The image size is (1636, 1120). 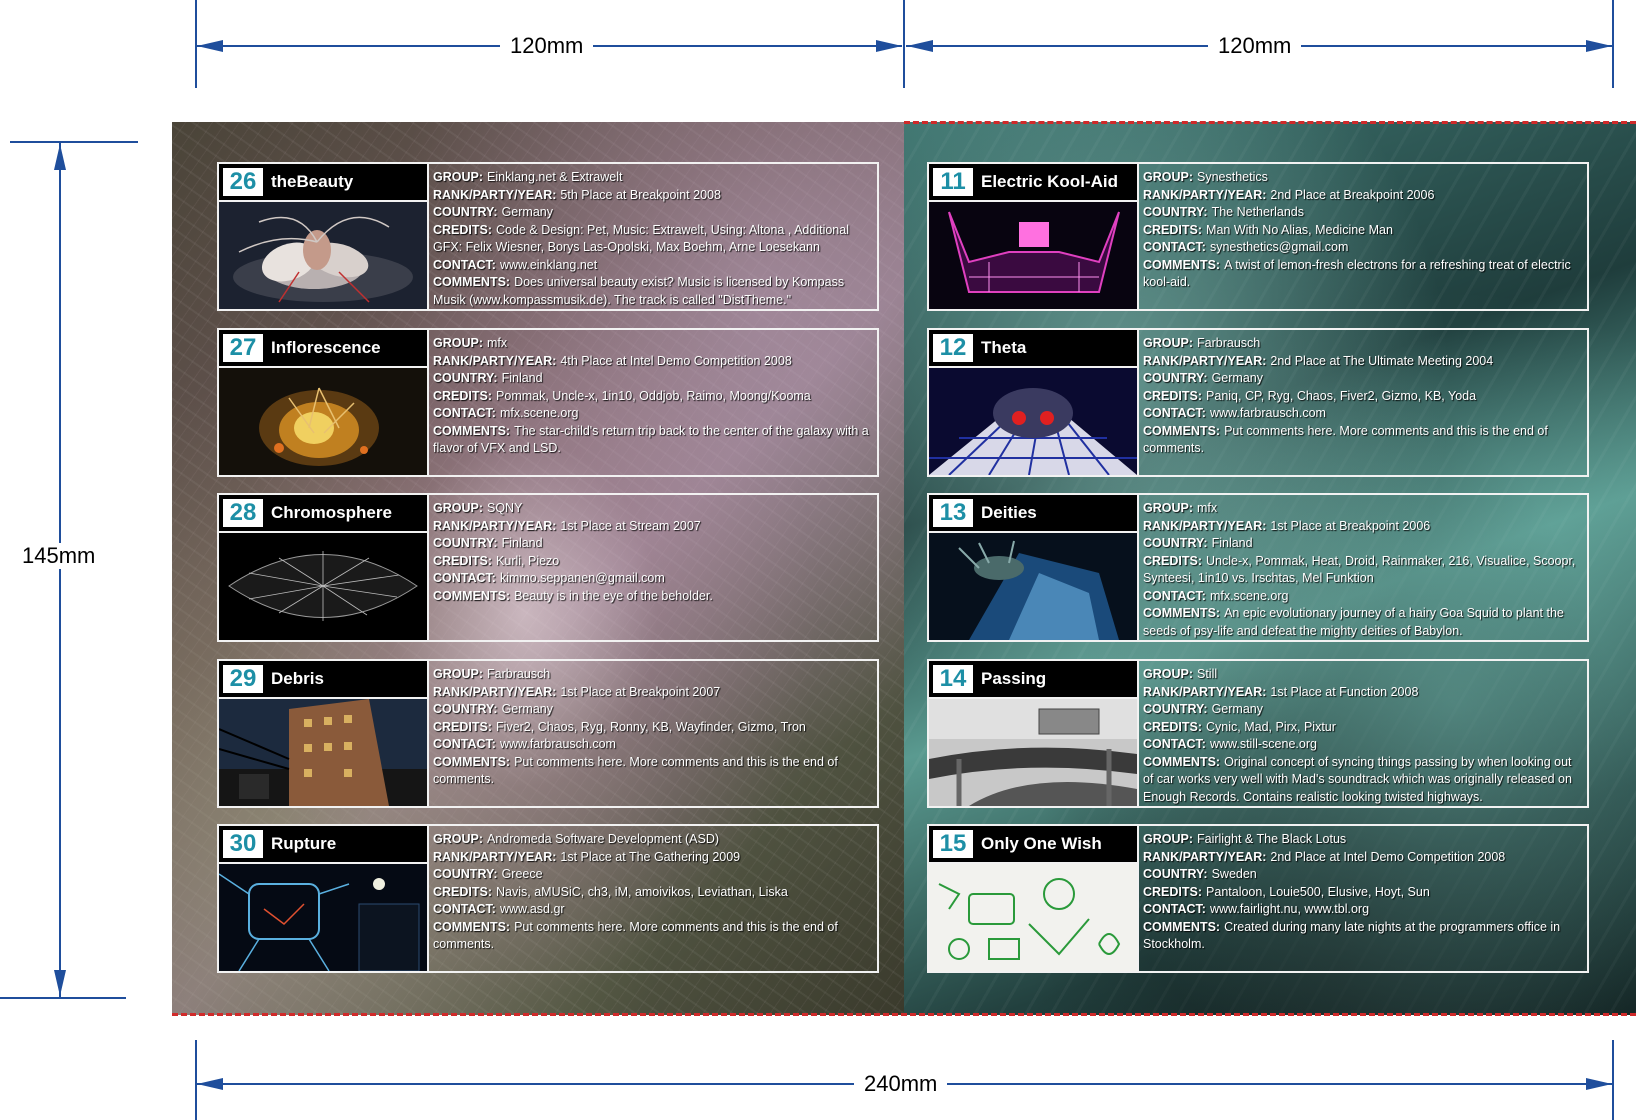 I want to click on entry-comments: Beauty is in the eye of the beholder., so click(x=613, y=595).